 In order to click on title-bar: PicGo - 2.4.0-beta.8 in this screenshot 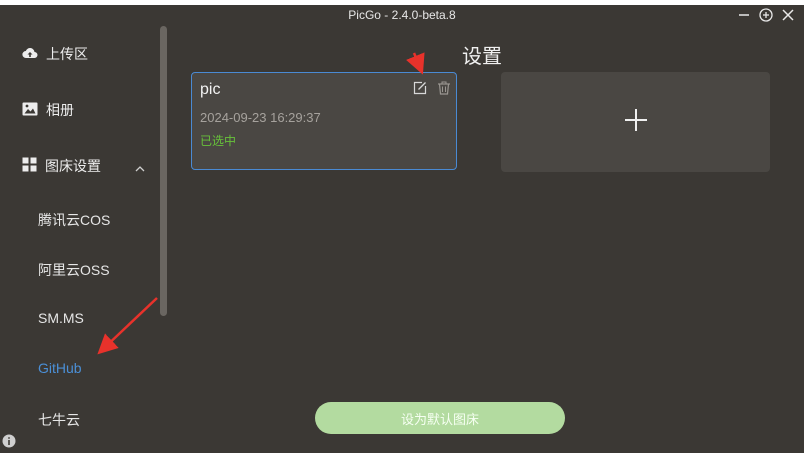, I will do `click(402, 15)`.